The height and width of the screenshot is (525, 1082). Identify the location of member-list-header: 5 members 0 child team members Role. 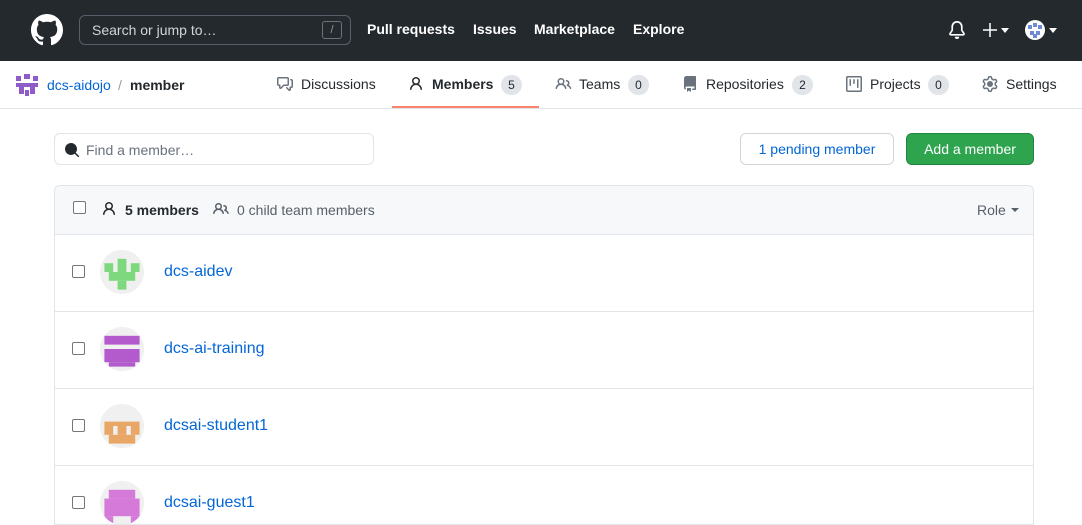
(544, 210).